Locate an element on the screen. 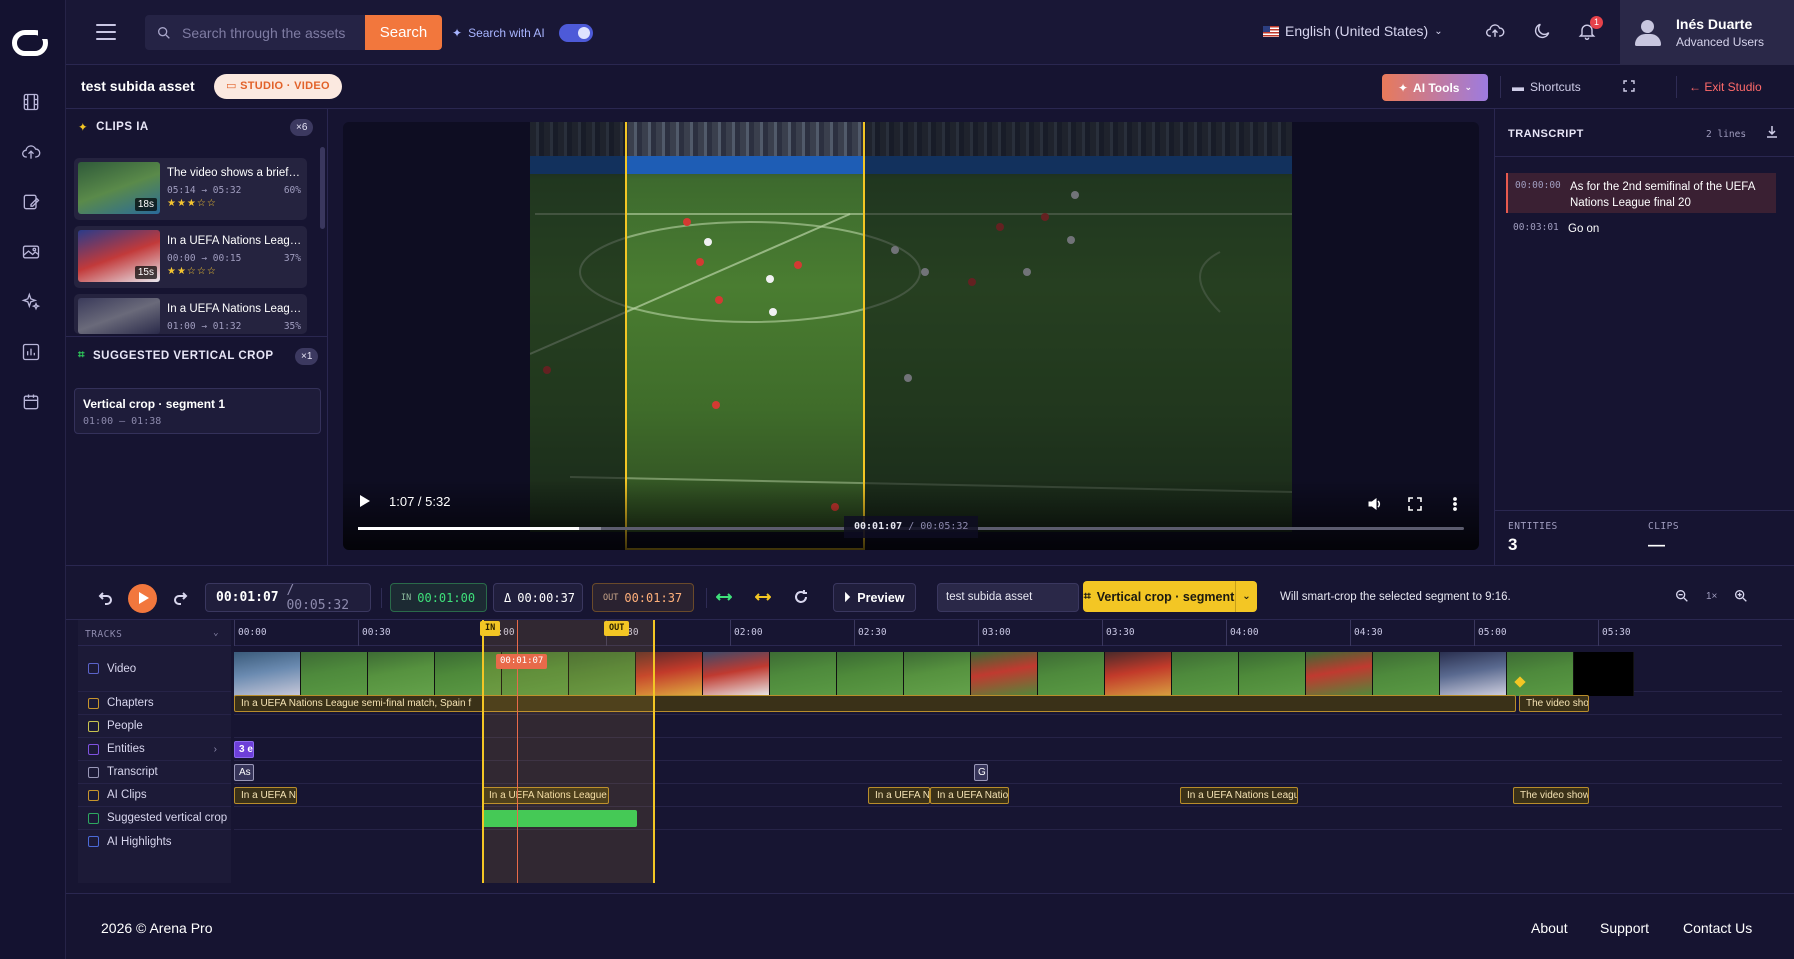 The image size is (1794, 959). transcript-segment: As is located at coordinates (244, 772).